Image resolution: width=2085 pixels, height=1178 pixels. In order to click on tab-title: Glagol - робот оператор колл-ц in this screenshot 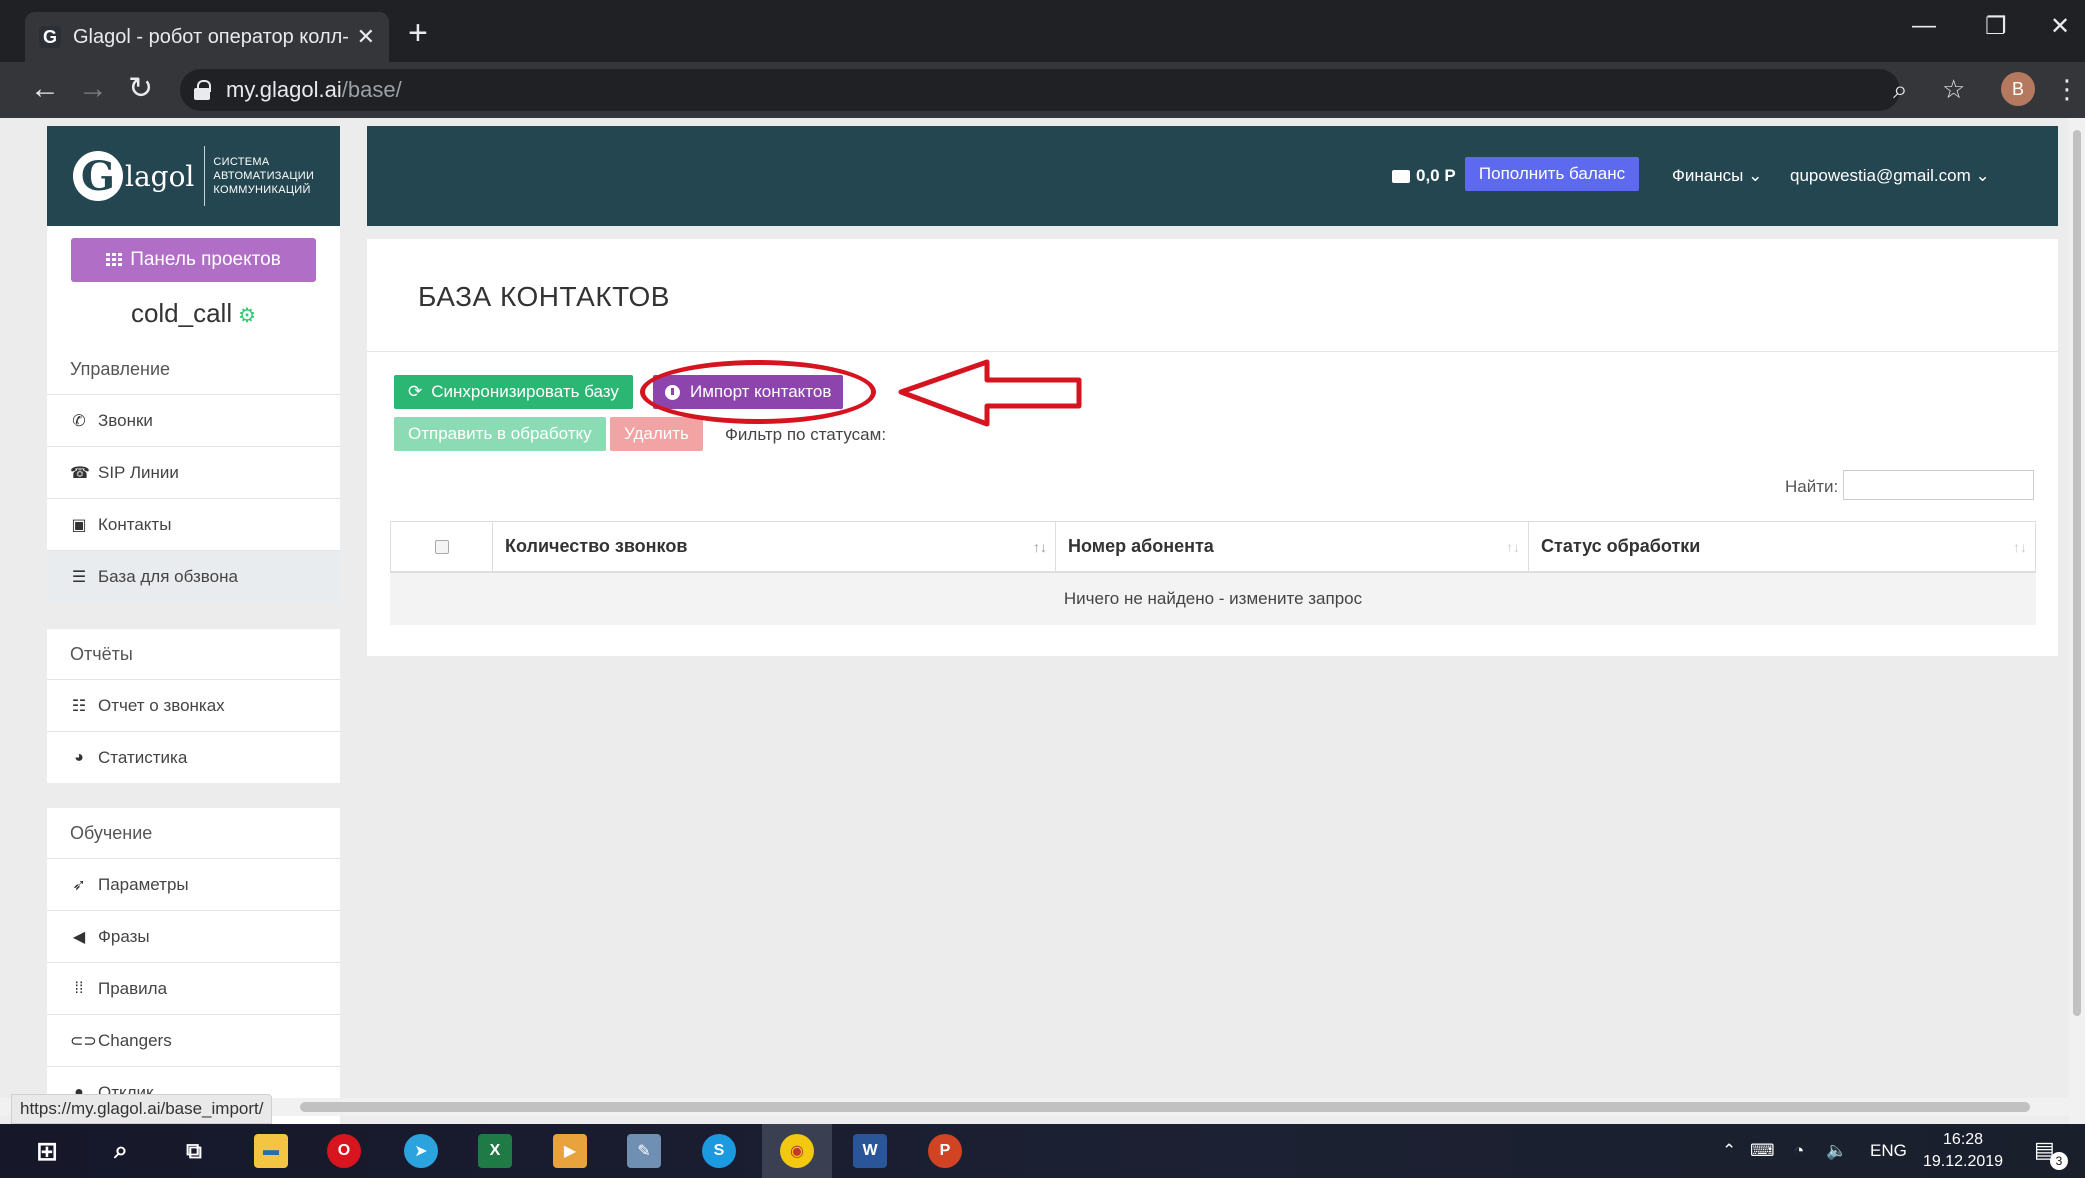, I will do `click(211, 36)`.